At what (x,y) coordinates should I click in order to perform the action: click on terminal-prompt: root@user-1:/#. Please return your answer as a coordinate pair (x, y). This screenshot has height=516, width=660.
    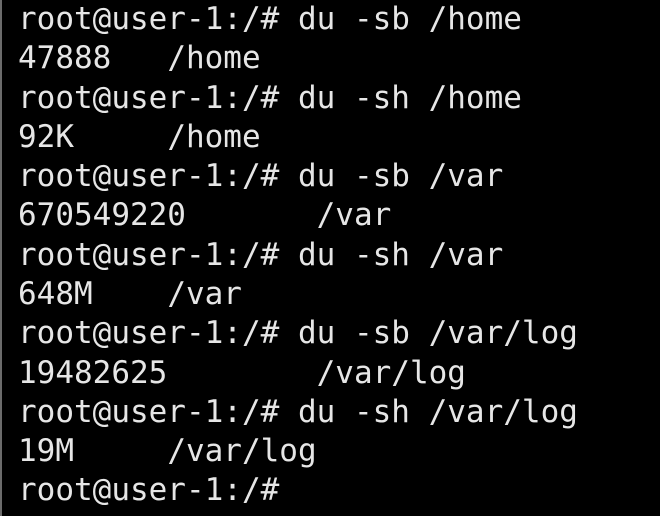
    Looking at the image, I should click on (149, 490).